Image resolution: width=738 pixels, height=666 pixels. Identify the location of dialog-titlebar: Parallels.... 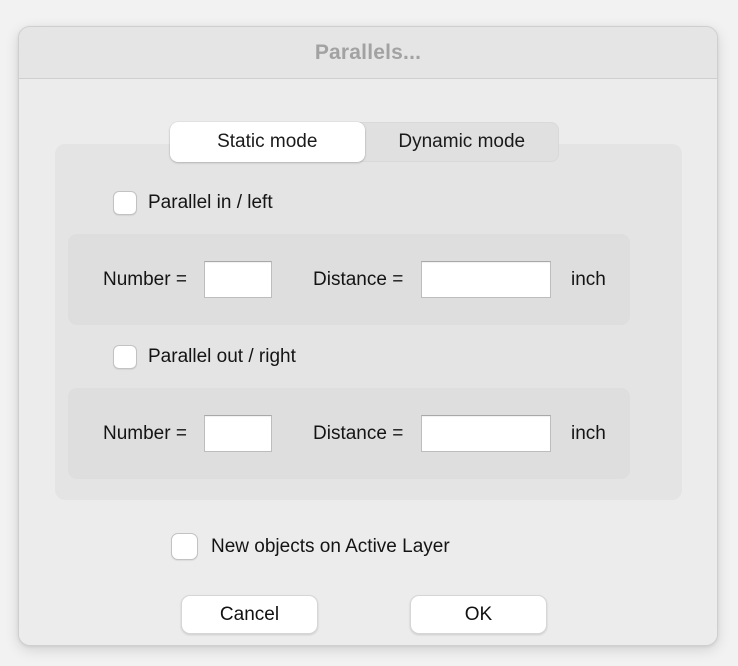
(368, 53).